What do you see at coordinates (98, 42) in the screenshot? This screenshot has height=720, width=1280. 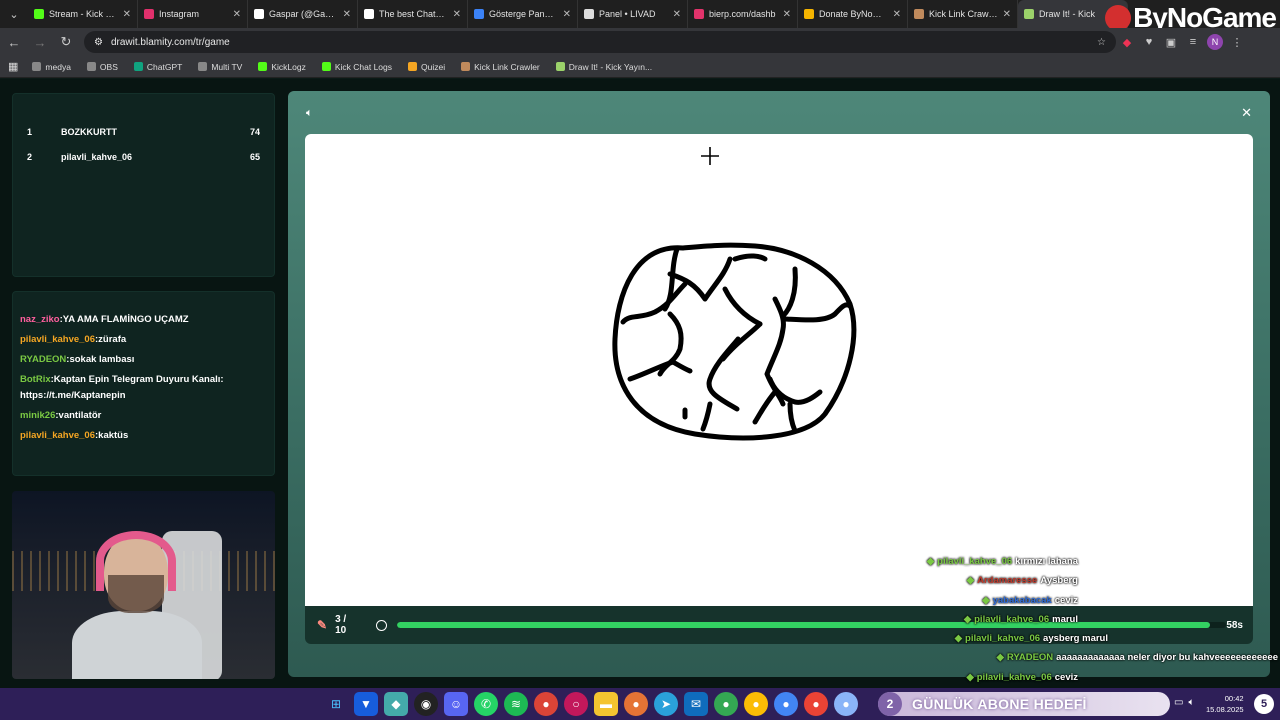 I see `site-info-icon: ⚙` at bounding box center [98, 42].